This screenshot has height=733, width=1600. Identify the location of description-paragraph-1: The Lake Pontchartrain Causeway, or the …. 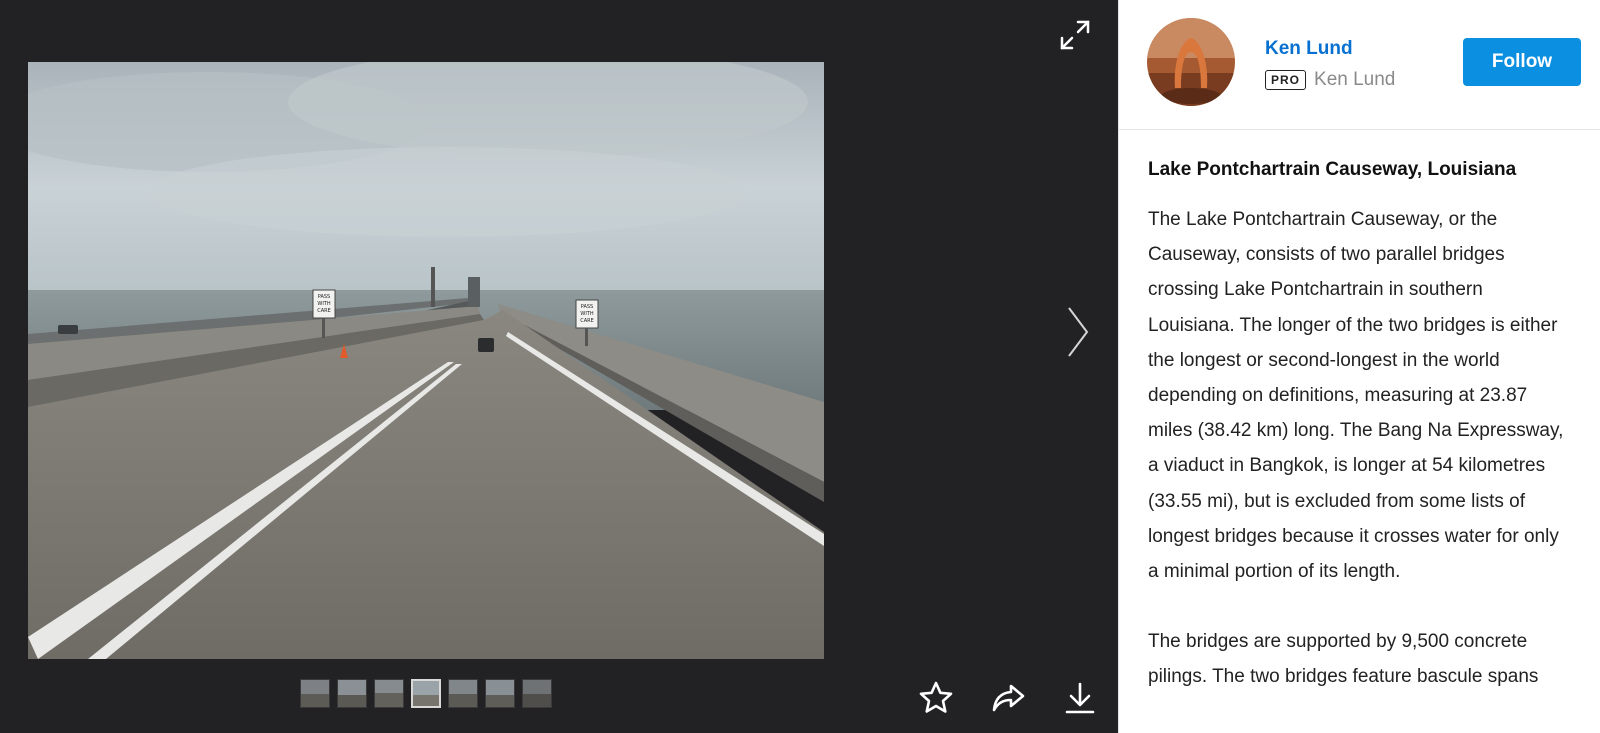
(1356, 396).